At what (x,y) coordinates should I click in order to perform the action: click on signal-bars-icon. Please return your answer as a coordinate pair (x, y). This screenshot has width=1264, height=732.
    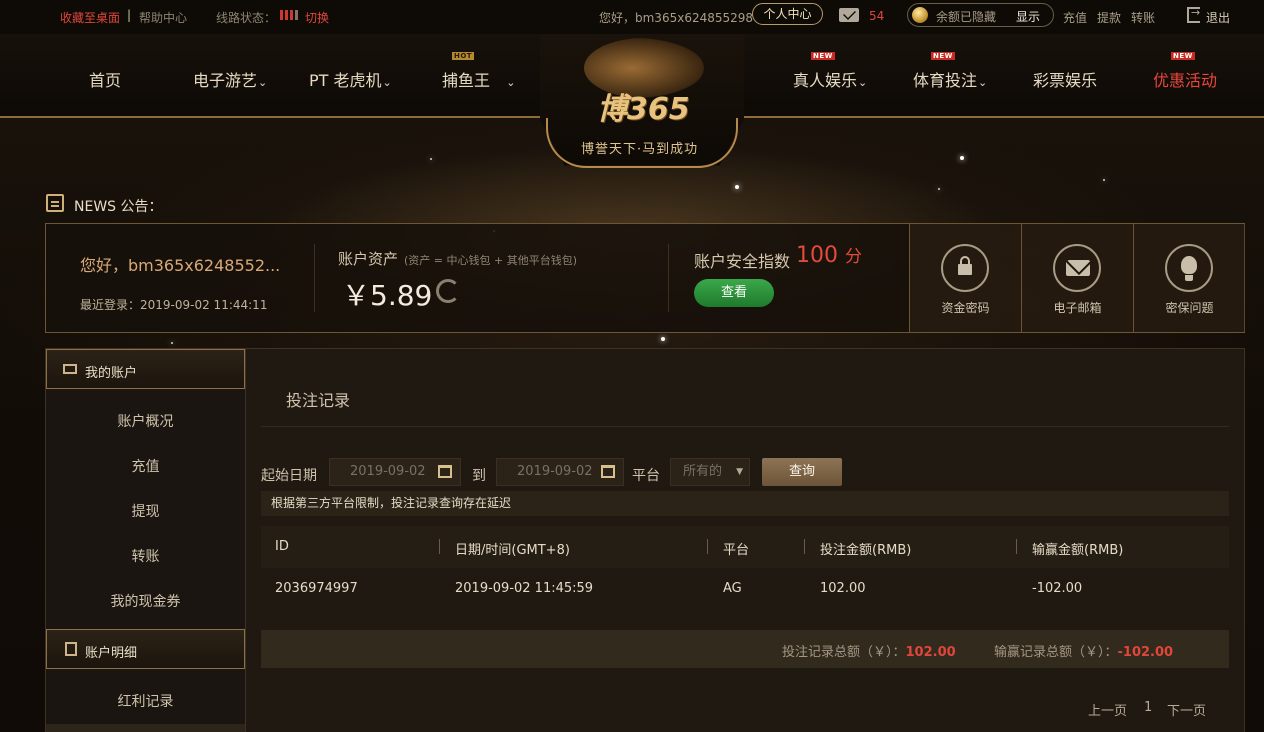
    Looking at the image, I should click on (289, 15).